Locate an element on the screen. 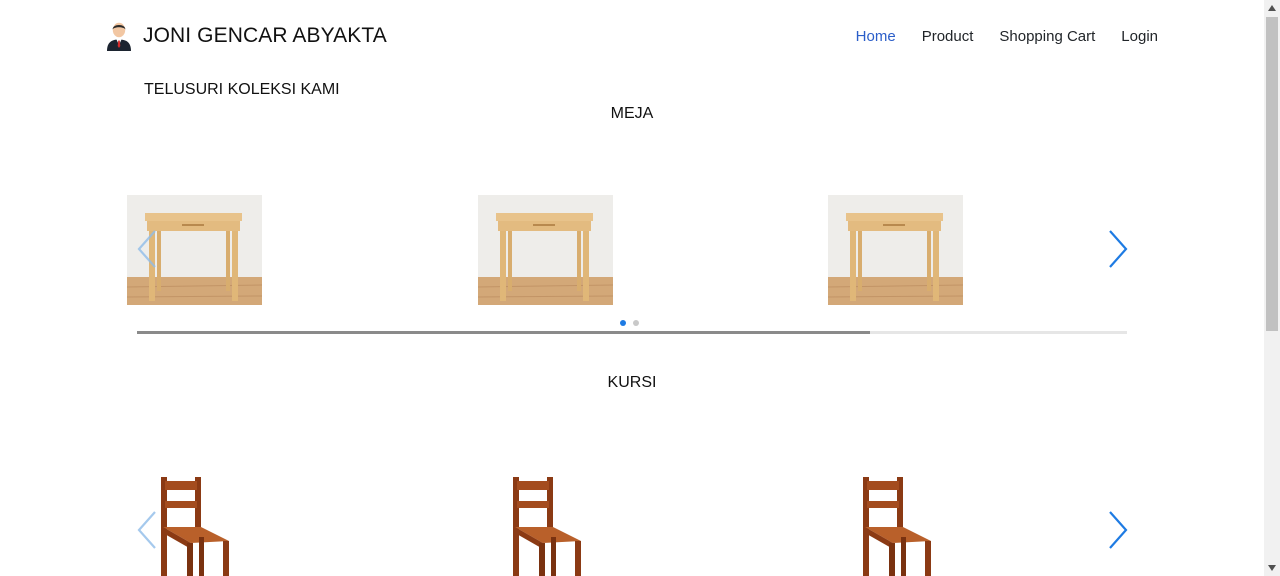 The image size is (1280, 576). main-nav: Home Product Shopping Cart Login is located at coordinates (1000, 37).